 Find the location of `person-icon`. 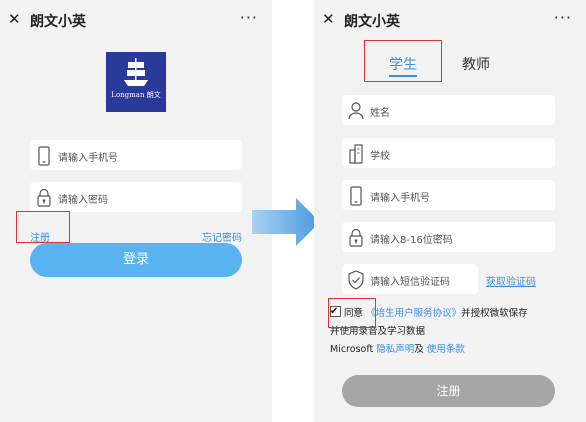

person-icon is located at coordinates (356, 111).